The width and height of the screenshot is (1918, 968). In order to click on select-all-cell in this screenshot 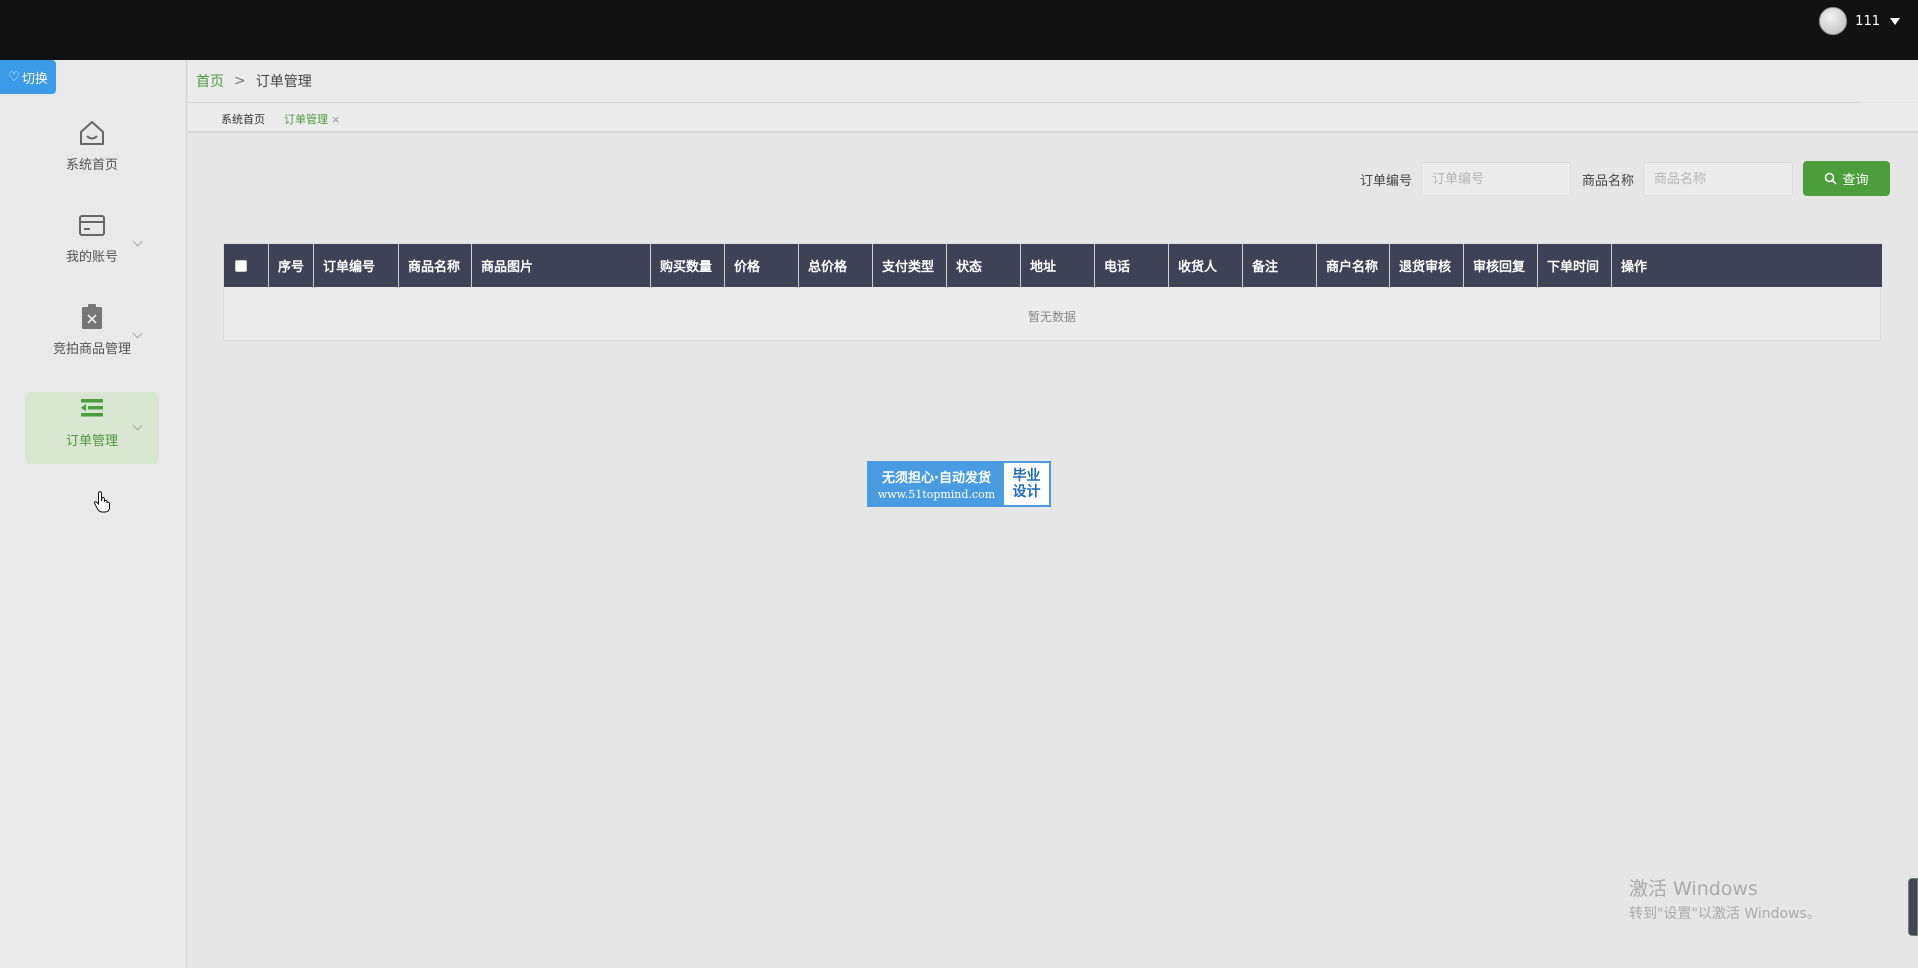, I will do `click(246, 265)`.